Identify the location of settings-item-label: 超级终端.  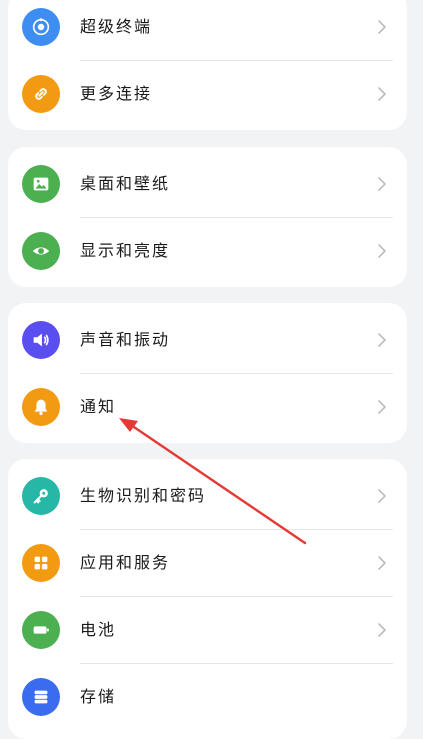
(116, 26).